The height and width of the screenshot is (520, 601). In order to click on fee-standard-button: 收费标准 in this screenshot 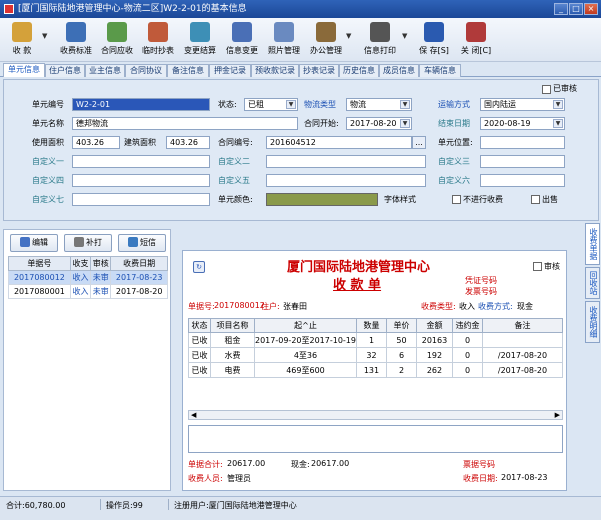, I will do `click(76, 40)`.